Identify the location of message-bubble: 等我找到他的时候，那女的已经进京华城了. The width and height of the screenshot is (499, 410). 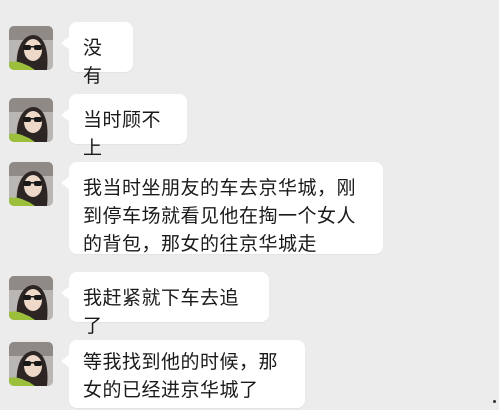
(183, 374).